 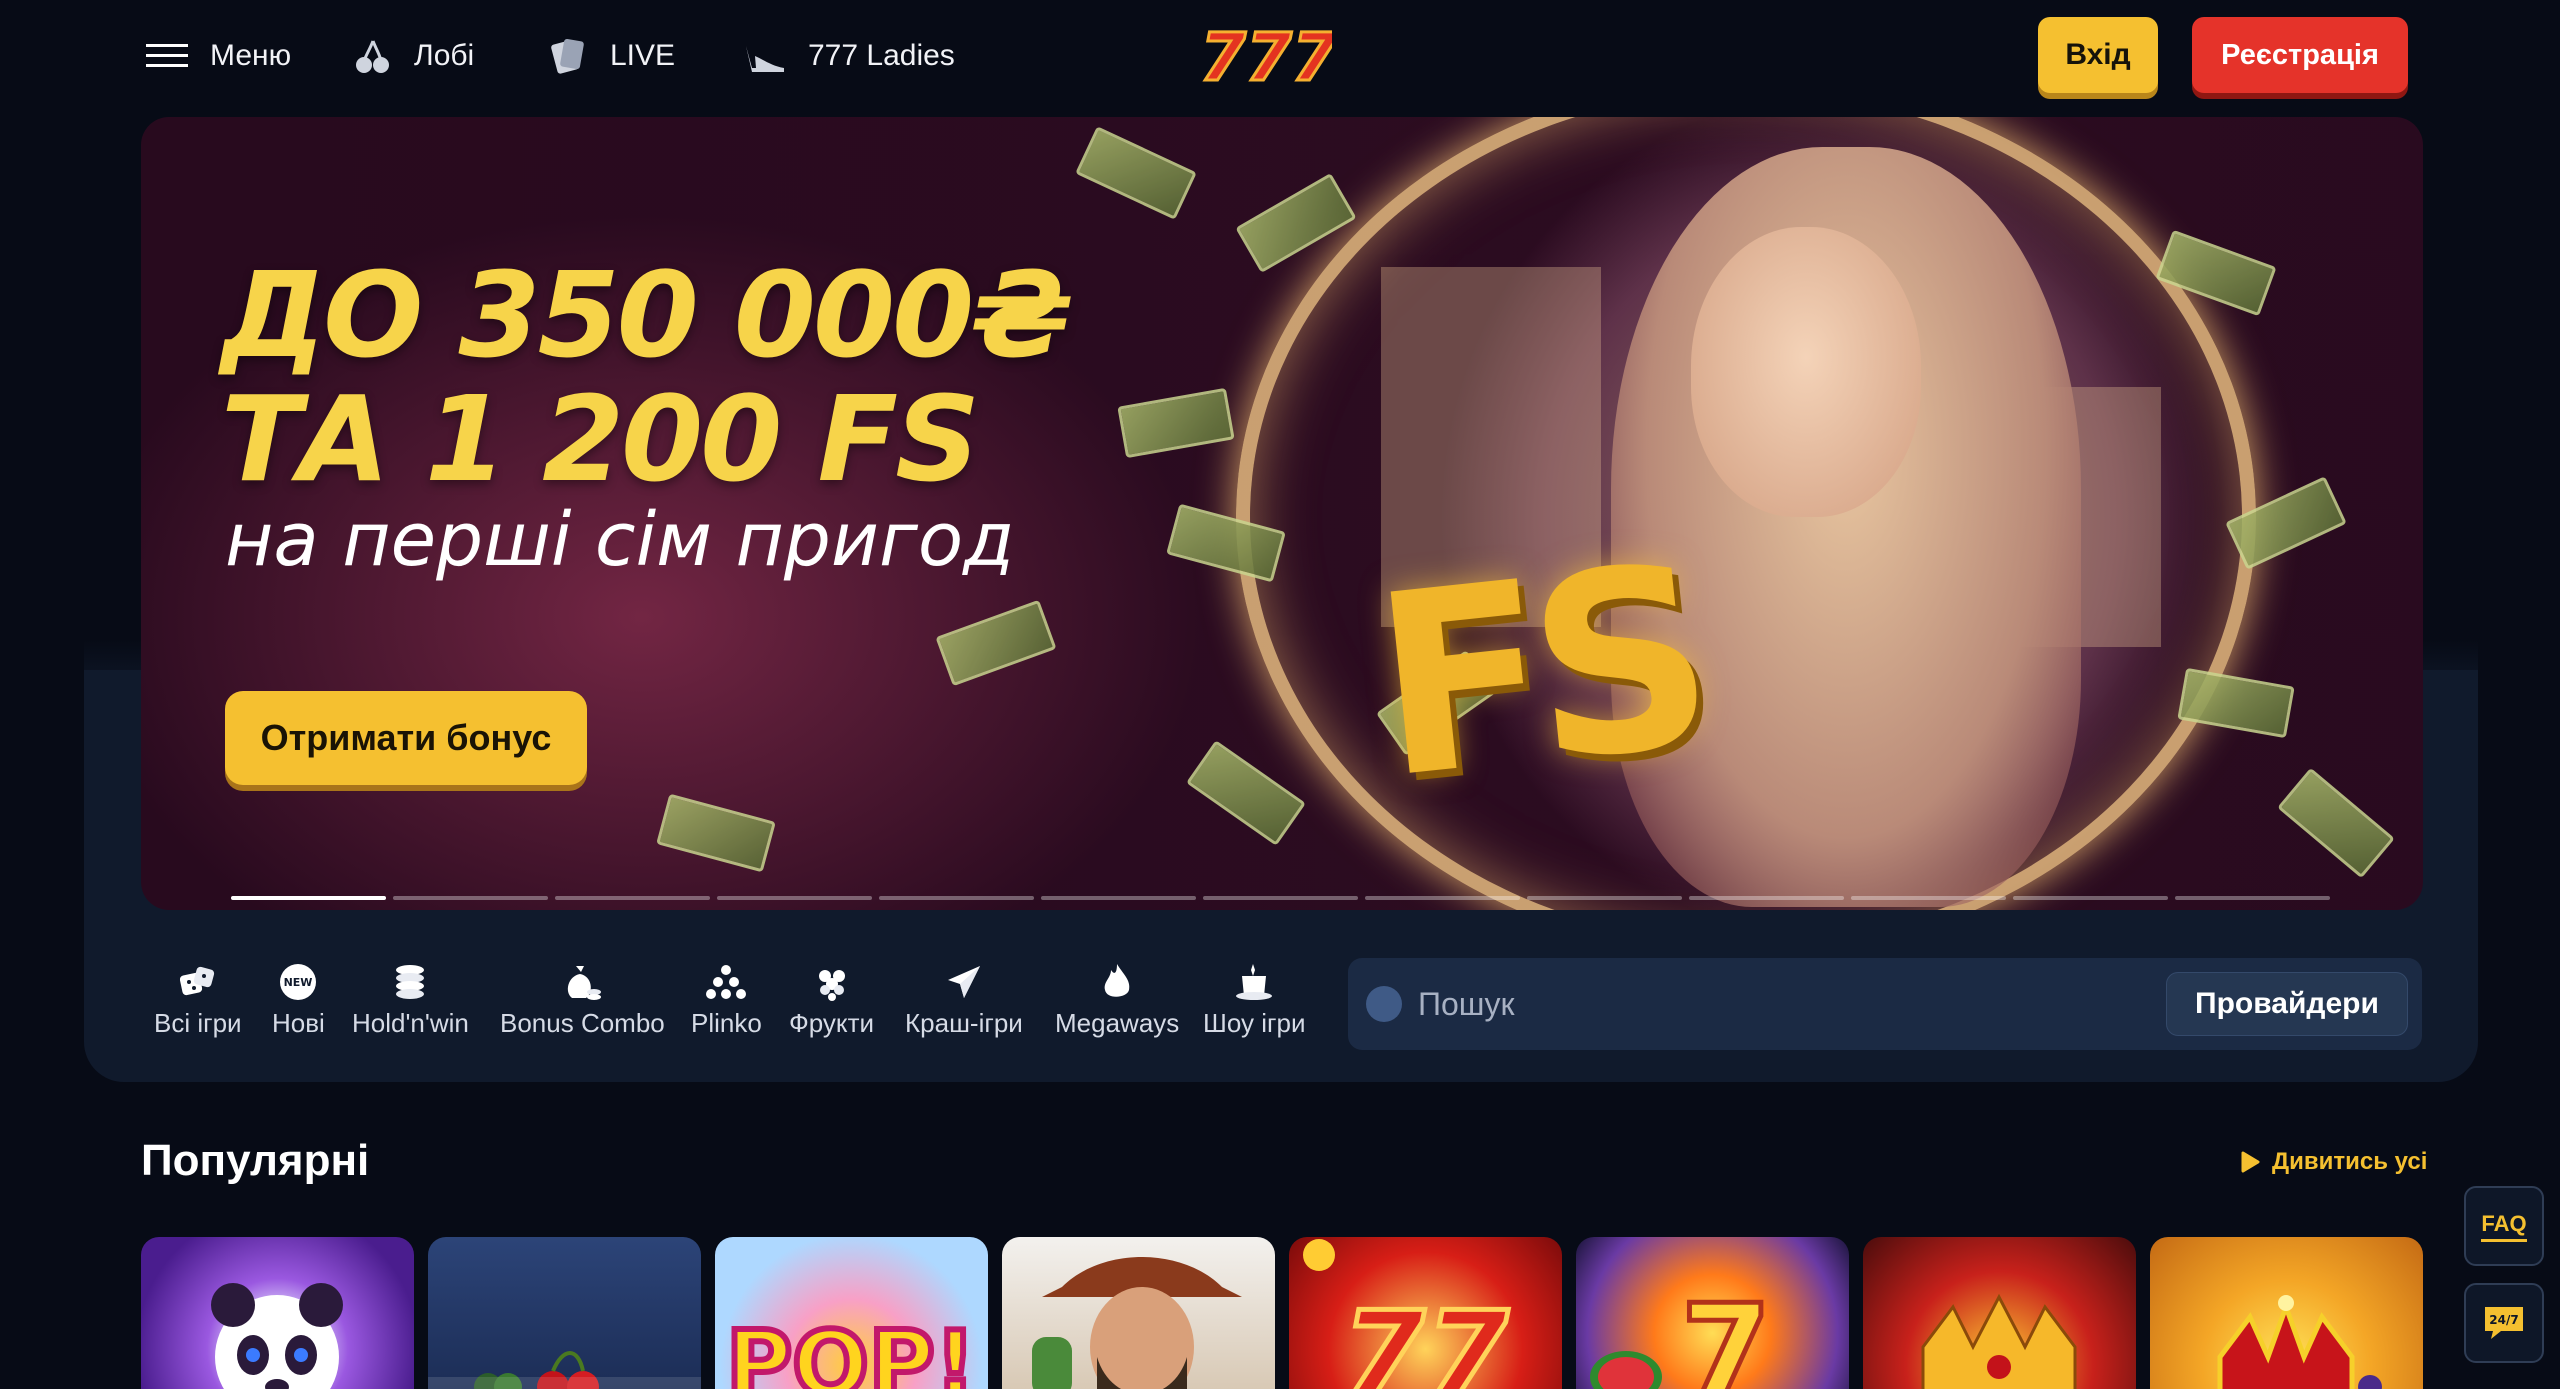 I want to click on svg-text: 77, so click(x=1425, y=1338).